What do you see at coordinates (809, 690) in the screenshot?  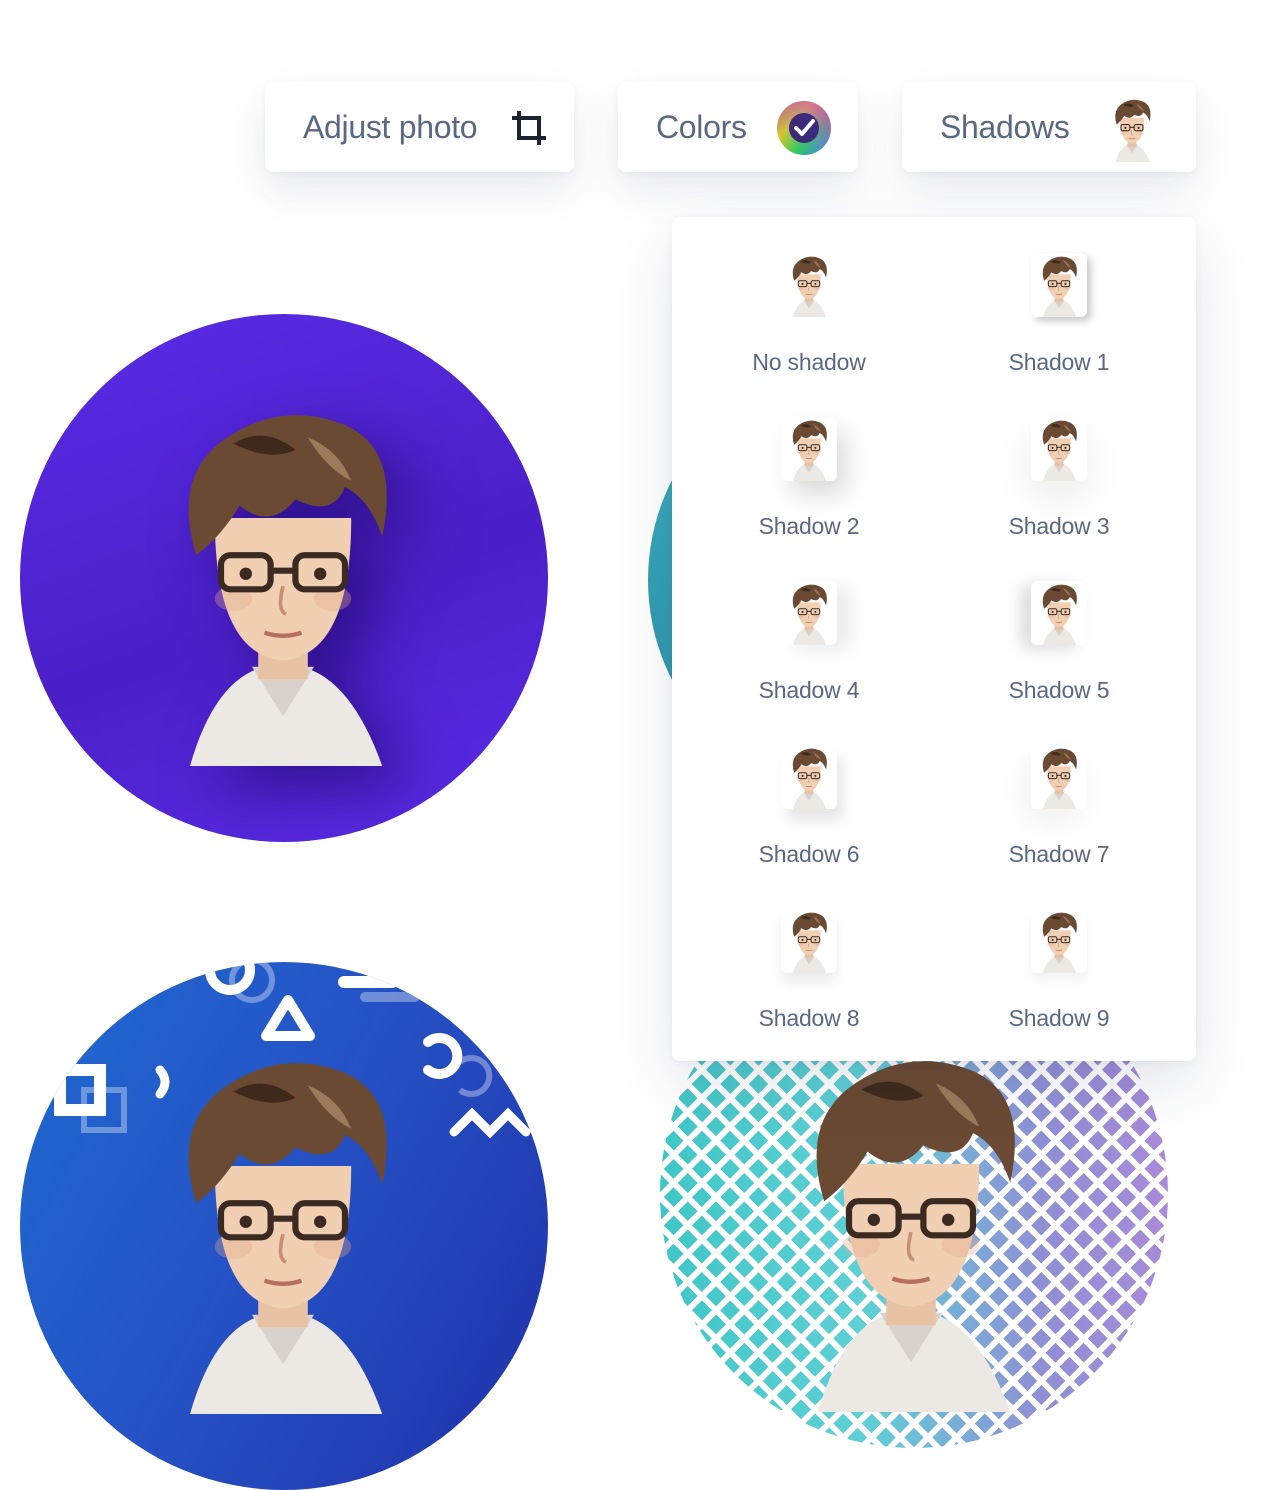 I see `shadow-option-label: Shadow 4` at bounding box center [809, 690].